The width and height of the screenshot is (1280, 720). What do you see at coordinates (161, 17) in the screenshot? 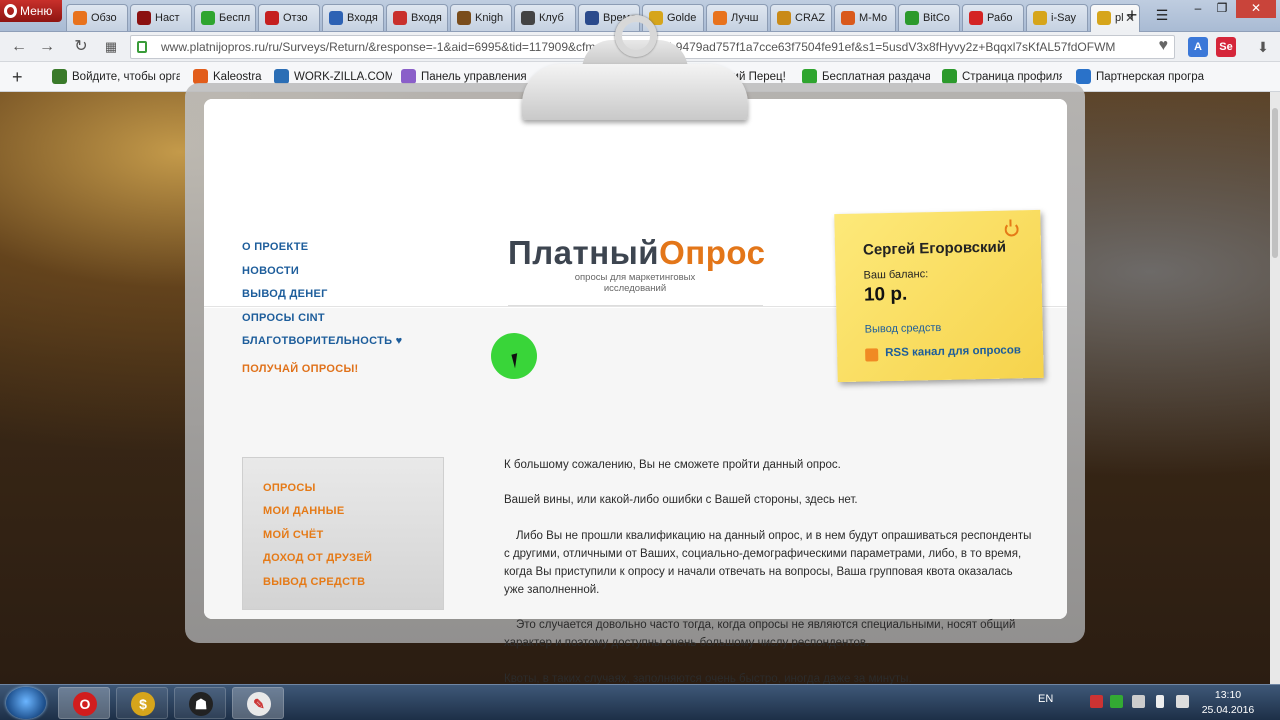
I see `tab: Наст` at bounding box center [161, 17].